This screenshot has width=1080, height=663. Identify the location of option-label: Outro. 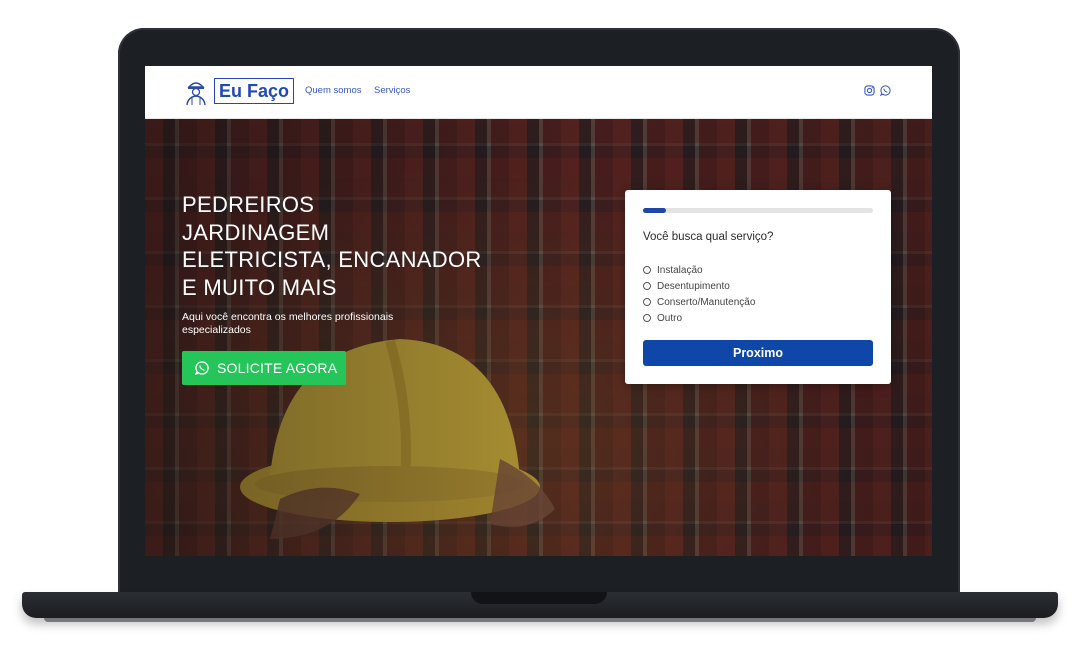
(670, 318).